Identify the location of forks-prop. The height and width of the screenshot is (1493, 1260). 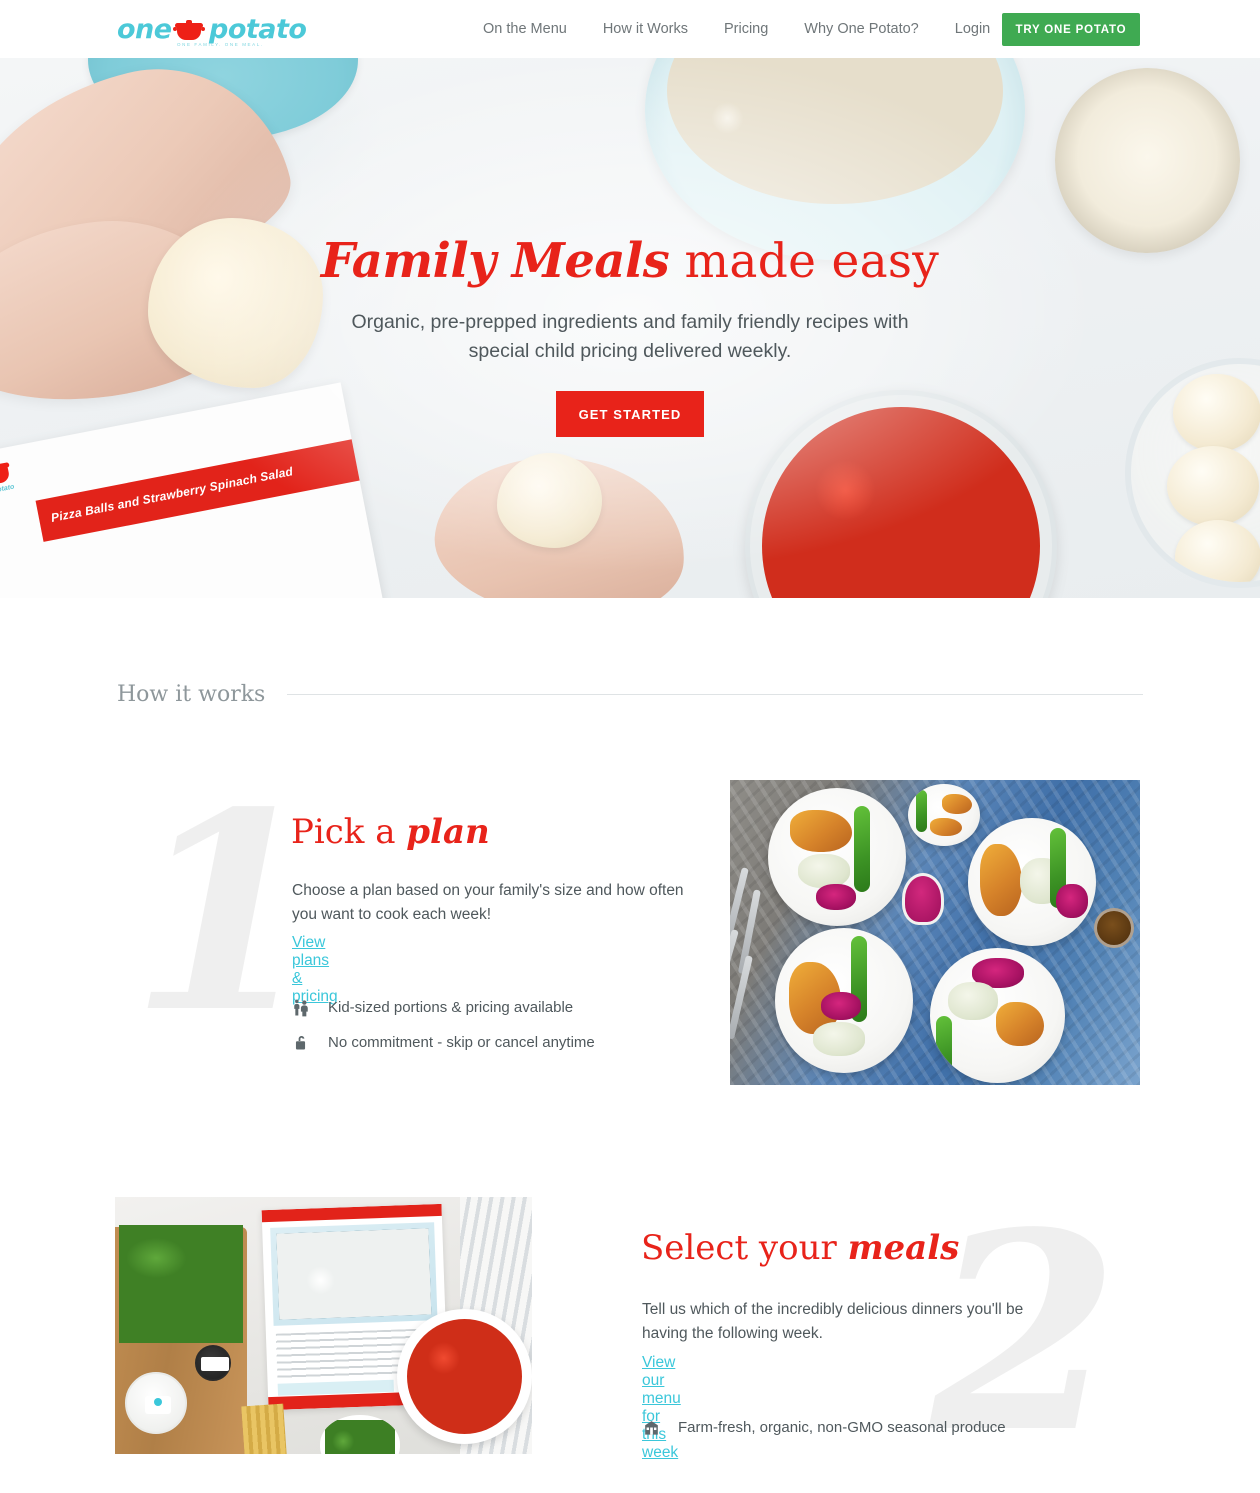
(757, 957).